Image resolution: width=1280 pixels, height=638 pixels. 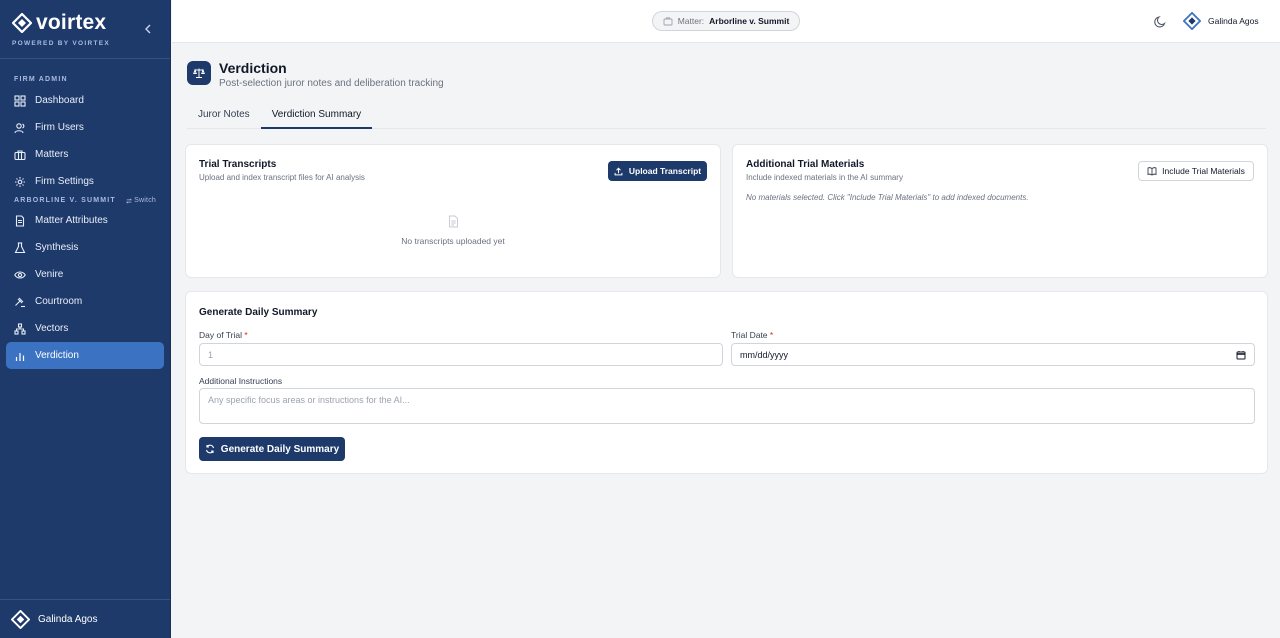 I want to click on generate-daily-summary-button: Generate Daily Summary, so click(x=272, y=449).